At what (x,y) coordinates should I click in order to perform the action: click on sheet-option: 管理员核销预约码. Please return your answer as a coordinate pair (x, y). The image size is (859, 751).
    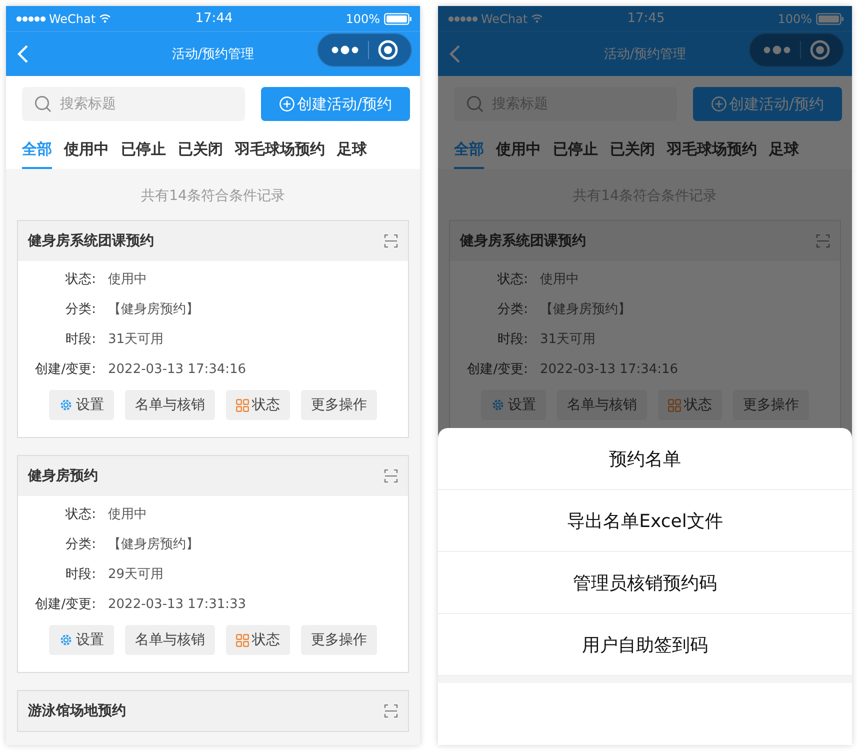
    Looking at the image, I should click on (645, 583).